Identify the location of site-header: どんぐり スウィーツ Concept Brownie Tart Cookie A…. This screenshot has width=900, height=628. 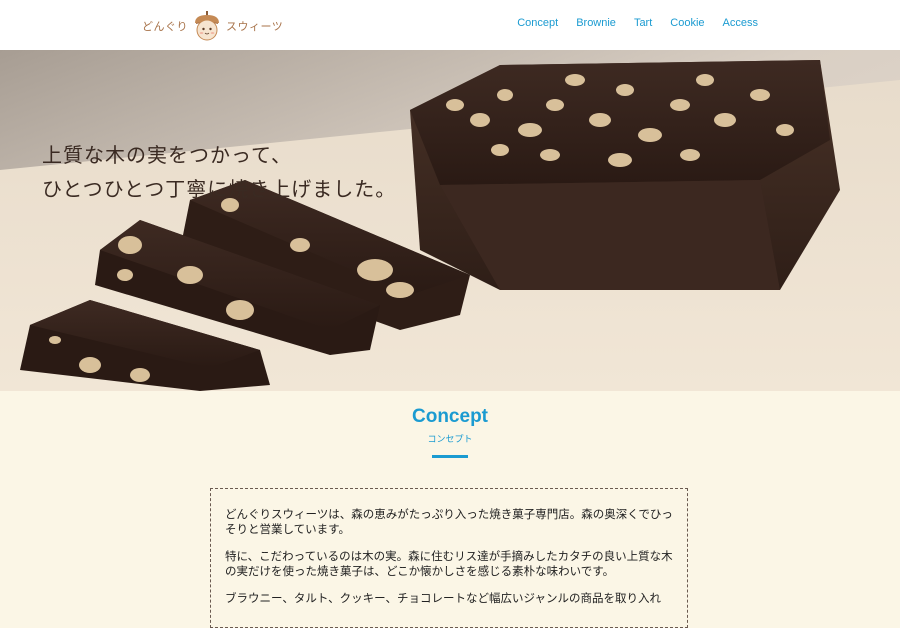
(450, 25).